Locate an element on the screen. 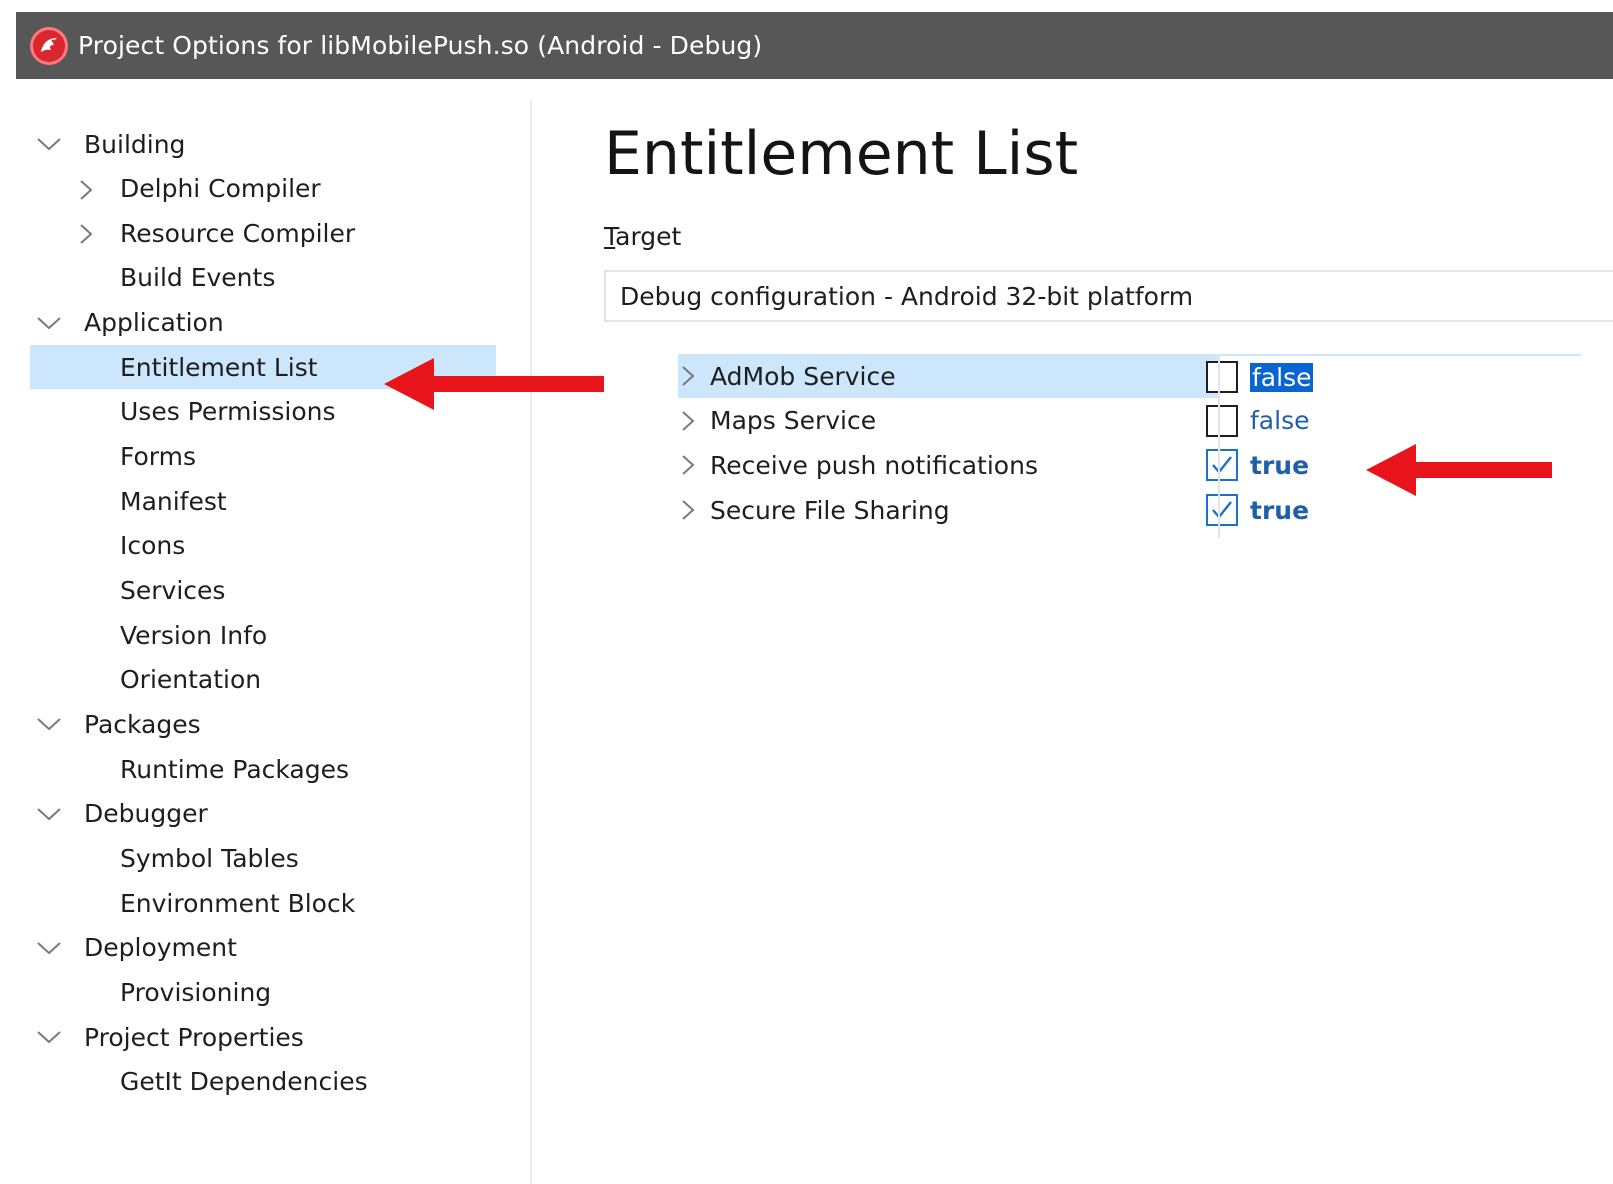  tree-item-label: Environment Block is located at coordinates (238, 903).